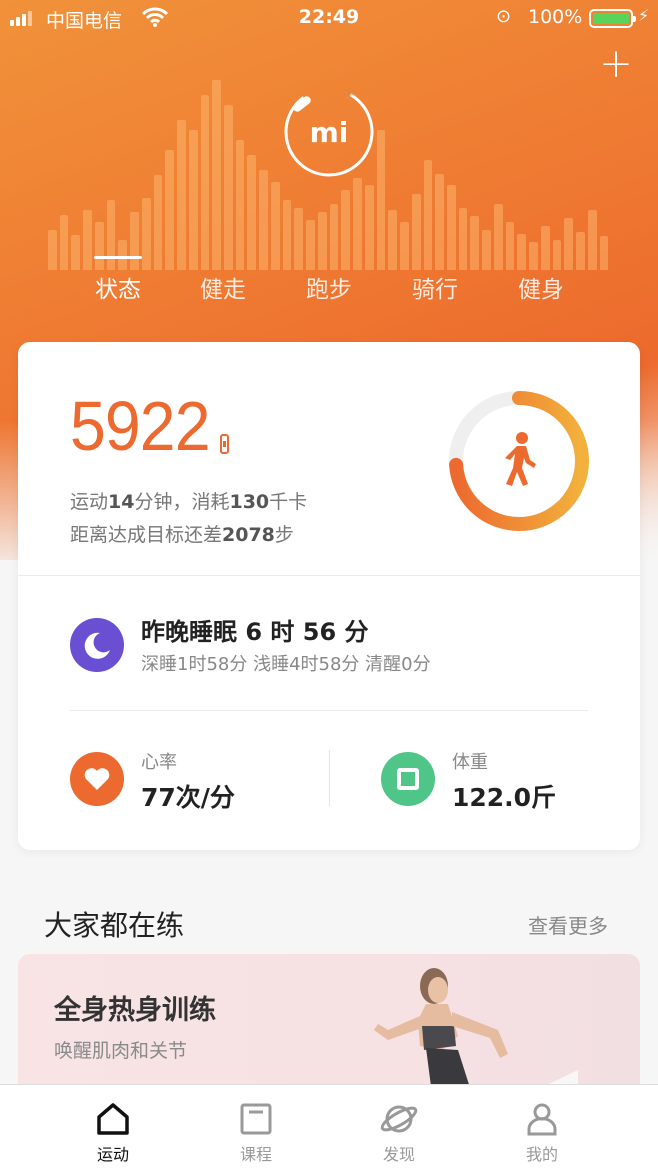 The width and height of the screenshot is (658, 1170). I want to click on exercise-summary: 运动14分钟，消耗130千卡, so click(188, 500).